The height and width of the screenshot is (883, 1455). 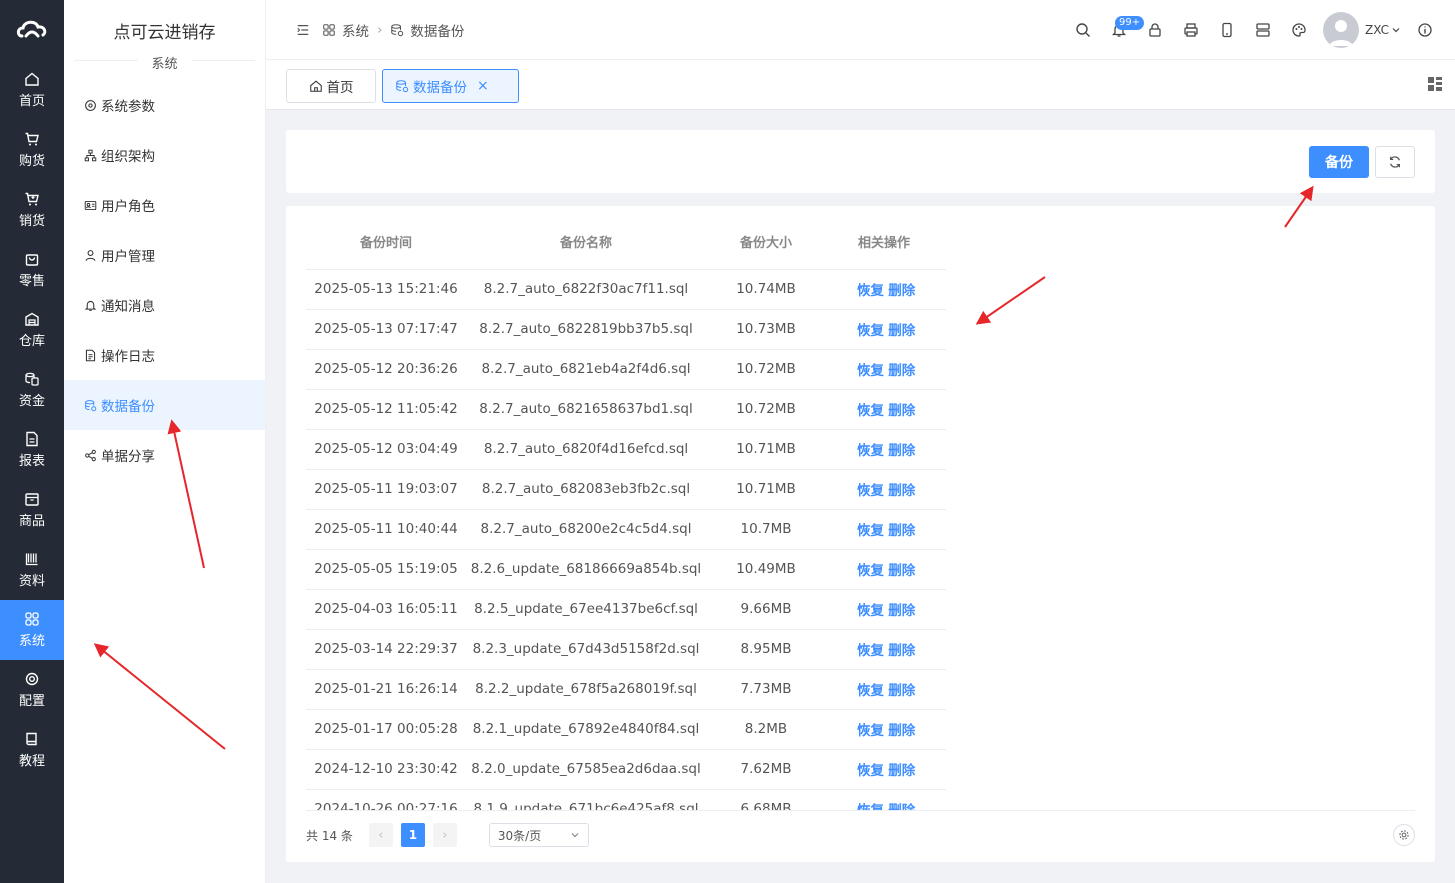 What do you see at coordinates (1155, 30) in the screenshot?
I see `lock-icon` at bounding box center [1155, 30].